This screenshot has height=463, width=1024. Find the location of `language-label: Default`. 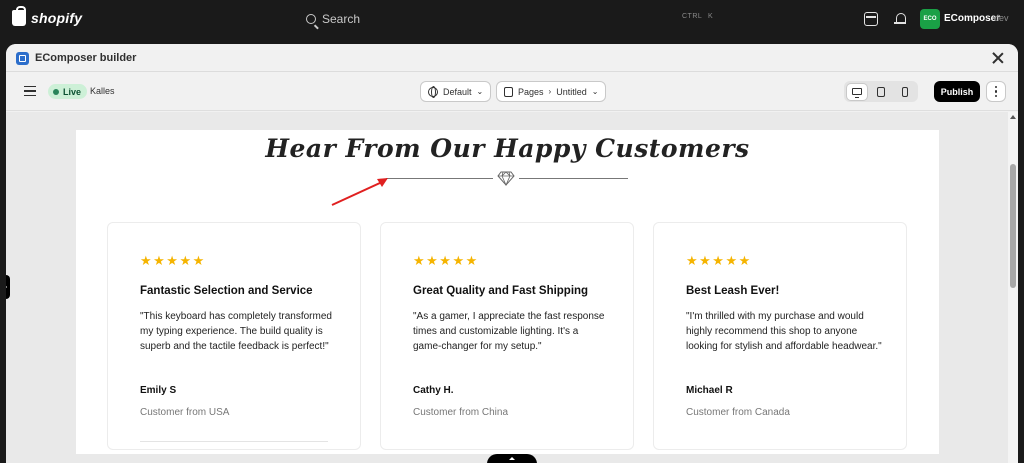

language-label: Default is located at coordinates (457, 91).